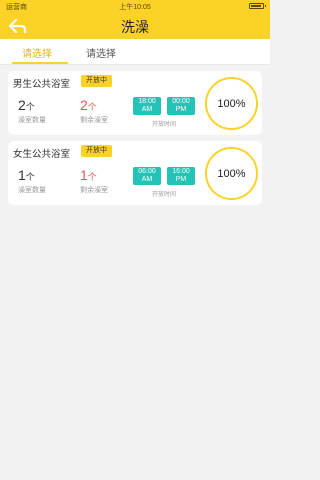 This screenshot has width=320, height=480. What do you see at coordinates (42, 84) in the screenshot?
I see `card-title: 男生公共浴室` at bounding box center [42, 84].